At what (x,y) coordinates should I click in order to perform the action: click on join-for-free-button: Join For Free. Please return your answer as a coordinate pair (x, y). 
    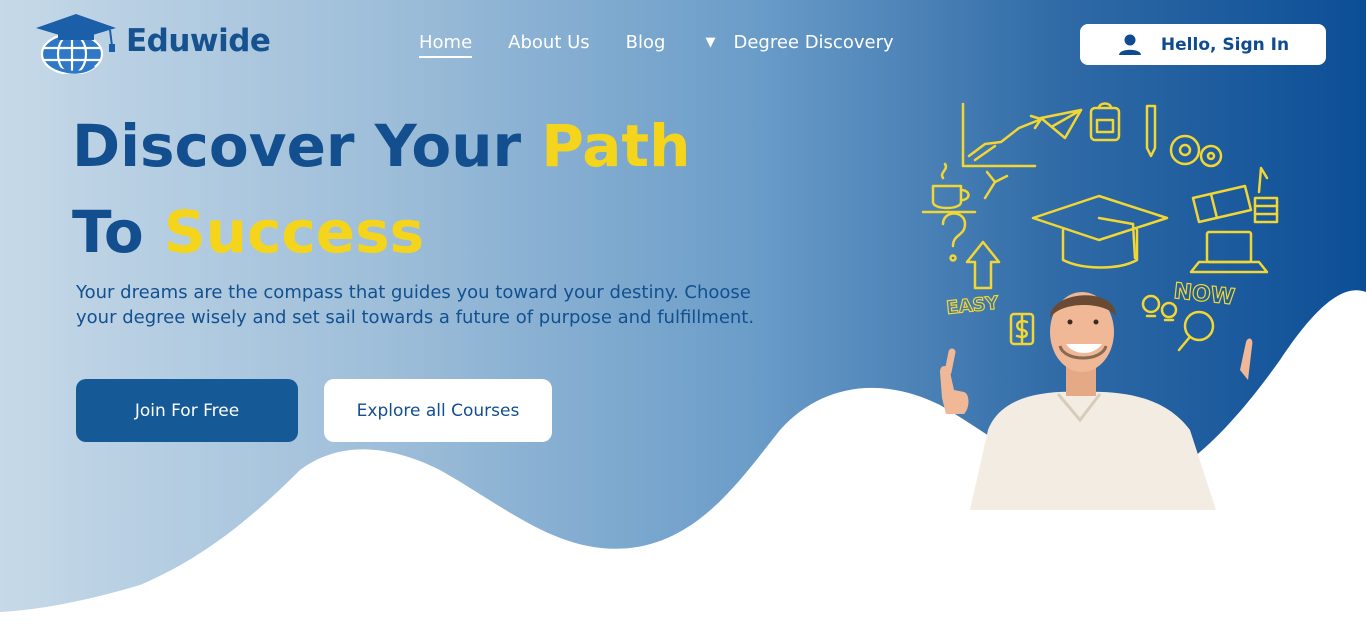
    Looking at the image, I should click on (187, 410).